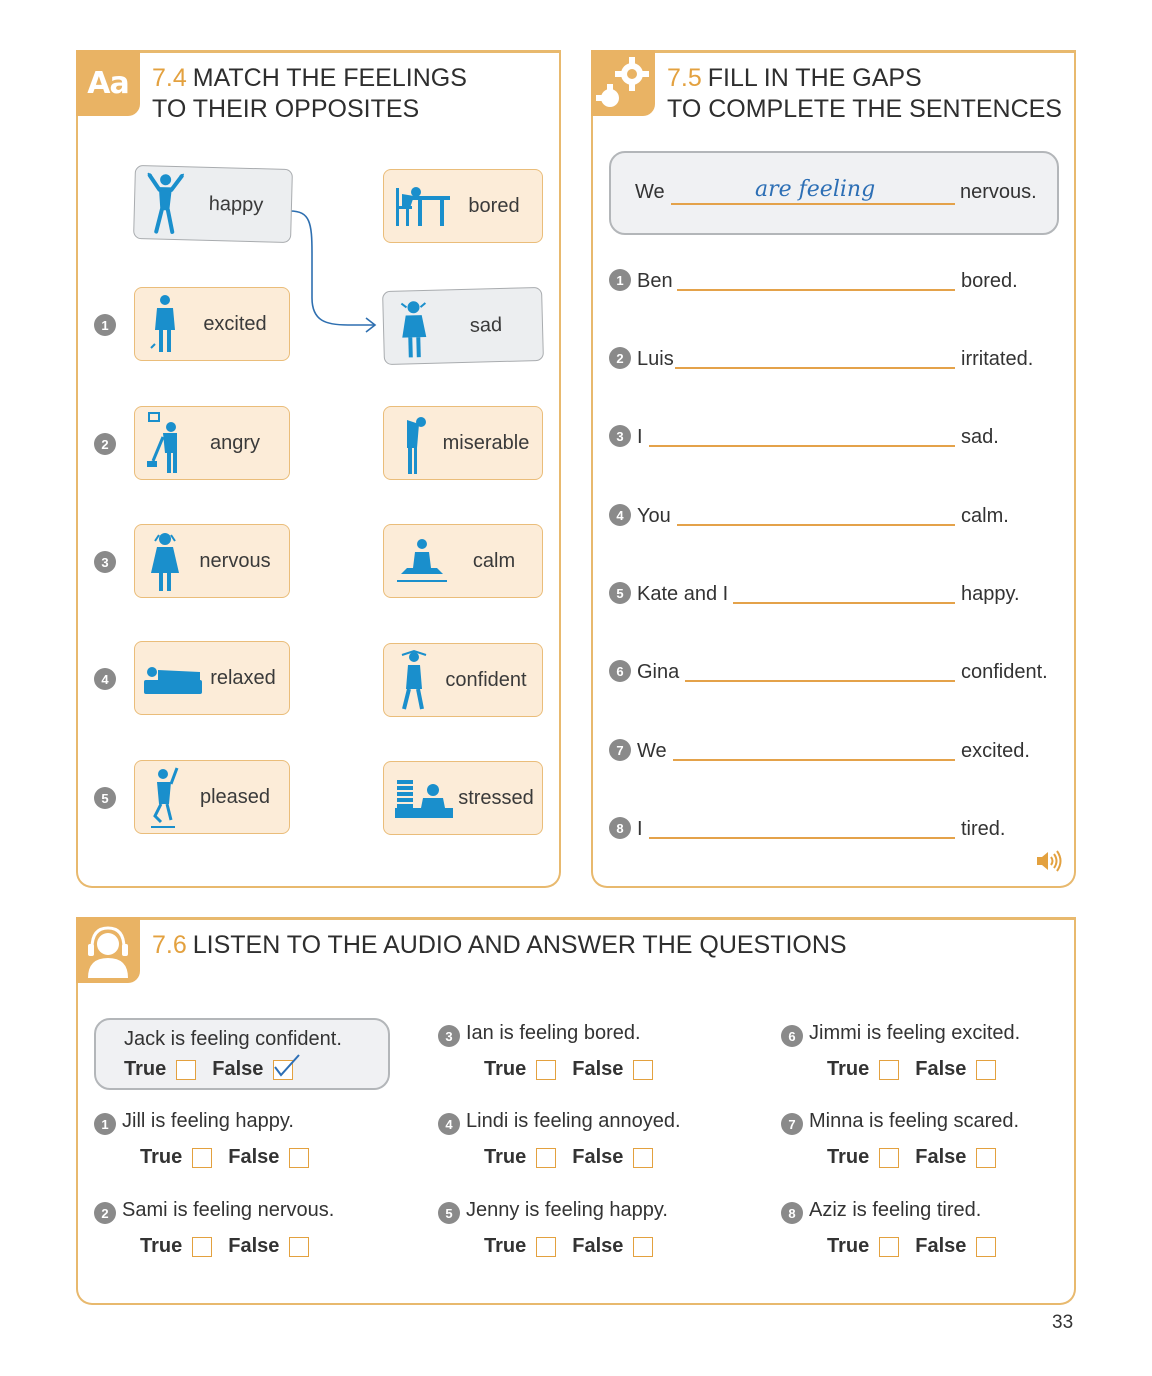 This screenshot has height=1376, width=1152. Describe the element at coordinates (915, 1033) in the screenshot. I see `question-statement: Jimmi is feeling excited.` at that location.